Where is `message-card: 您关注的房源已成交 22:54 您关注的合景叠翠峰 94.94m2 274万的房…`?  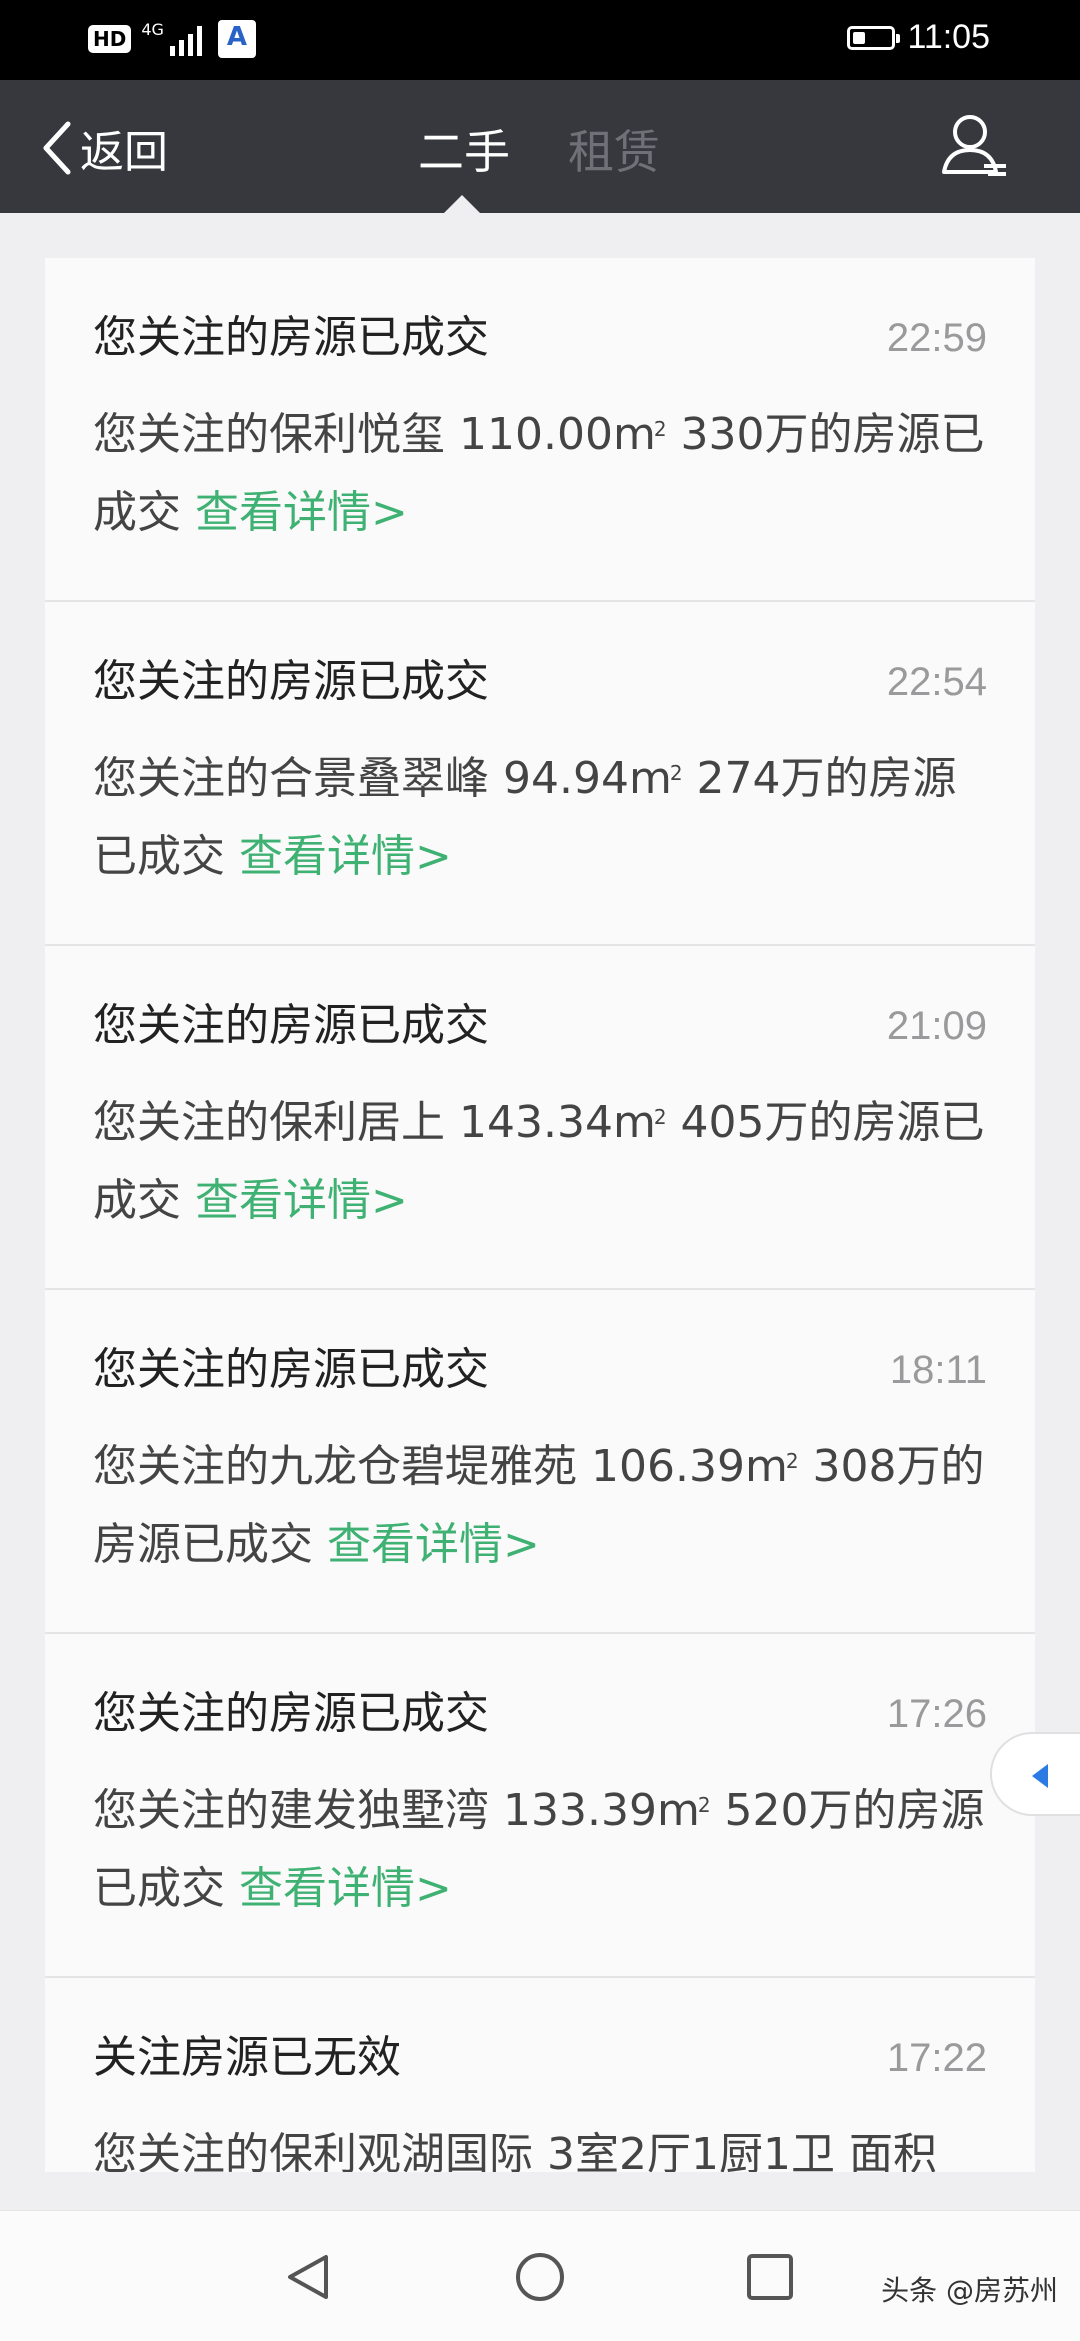 message-card: 您关注的房源已成交 22:54 您关注的合景叠翠峰 94.94m2 274万的房… is located at coordinates (540, 774).